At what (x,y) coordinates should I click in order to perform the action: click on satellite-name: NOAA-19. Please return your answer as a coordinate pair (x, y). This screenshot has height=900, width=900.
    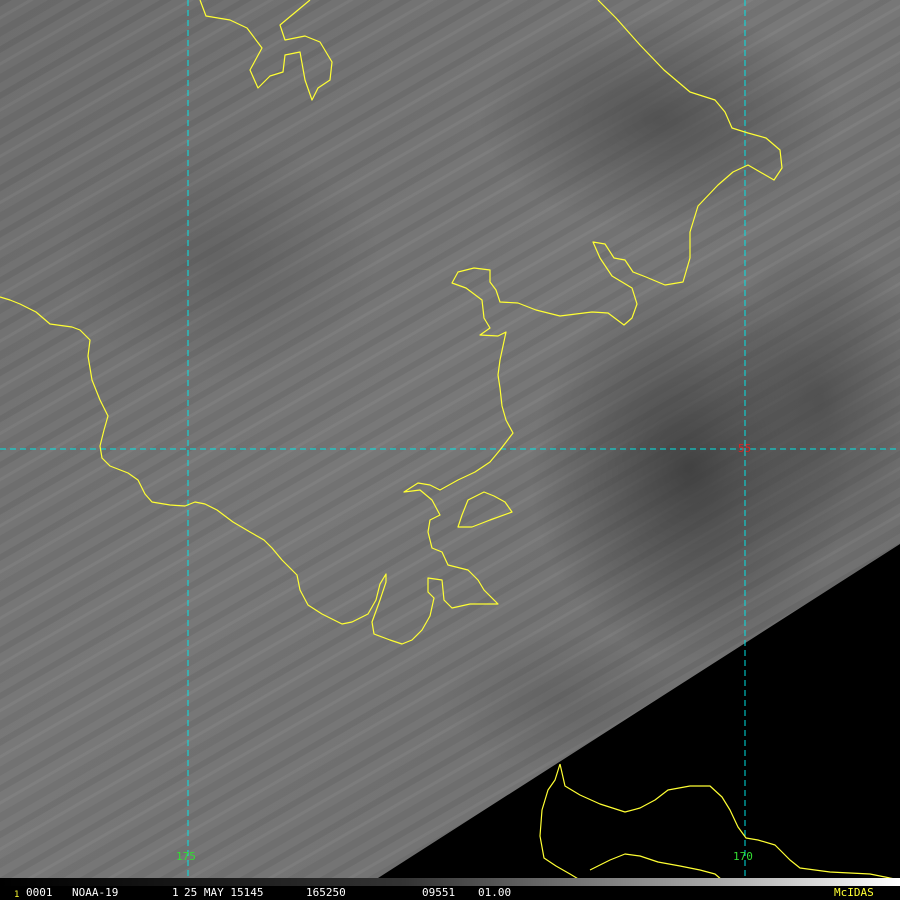
    Looking at the image, I should click on (95, 892).